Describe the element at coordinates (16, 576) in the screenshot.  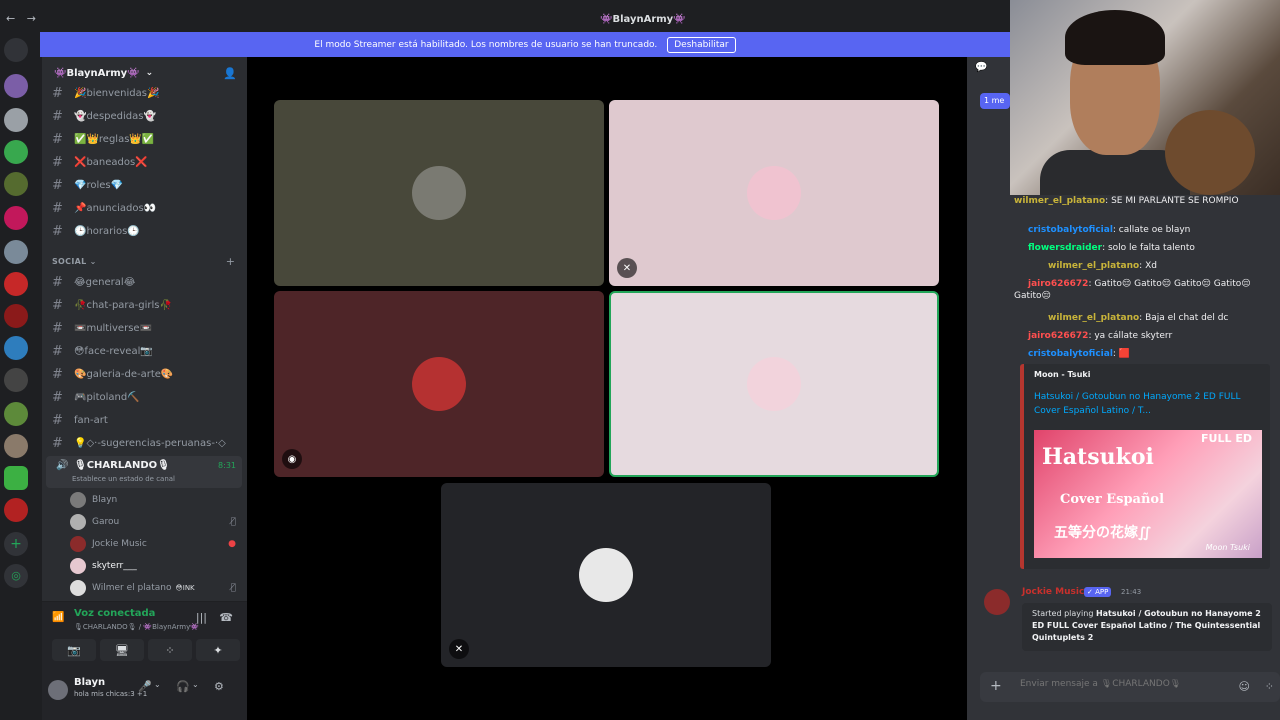
I see `explore-icon: ◎` at that location.